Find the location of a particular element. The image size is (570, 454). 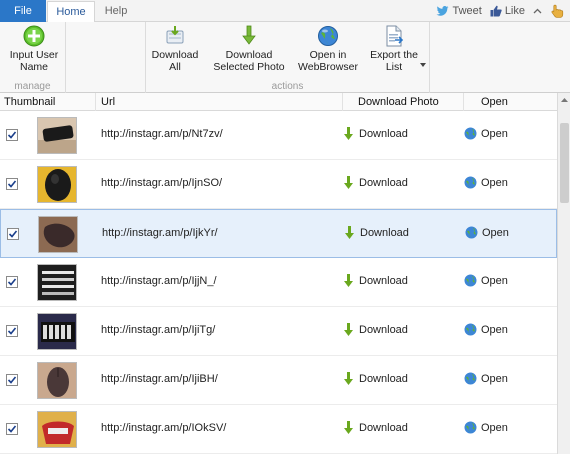

tab-help: Help is located at coordinates (116, 11).